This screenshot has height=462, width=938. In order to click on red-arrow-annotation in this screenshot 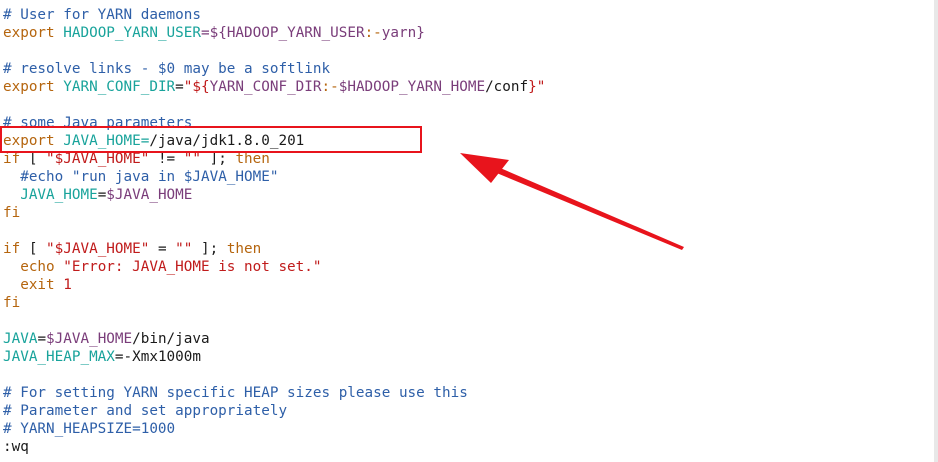, I will do `click(572, 201)`.